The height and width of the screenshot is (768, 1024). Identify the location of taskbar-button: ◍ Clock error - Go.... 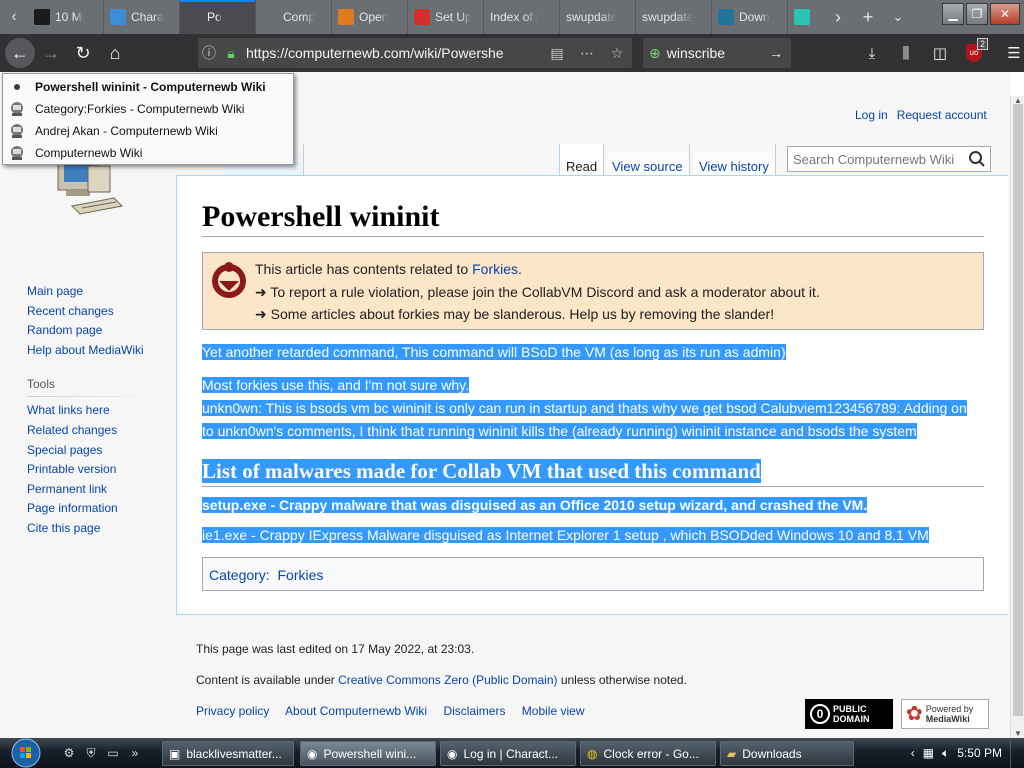
(648, 753).